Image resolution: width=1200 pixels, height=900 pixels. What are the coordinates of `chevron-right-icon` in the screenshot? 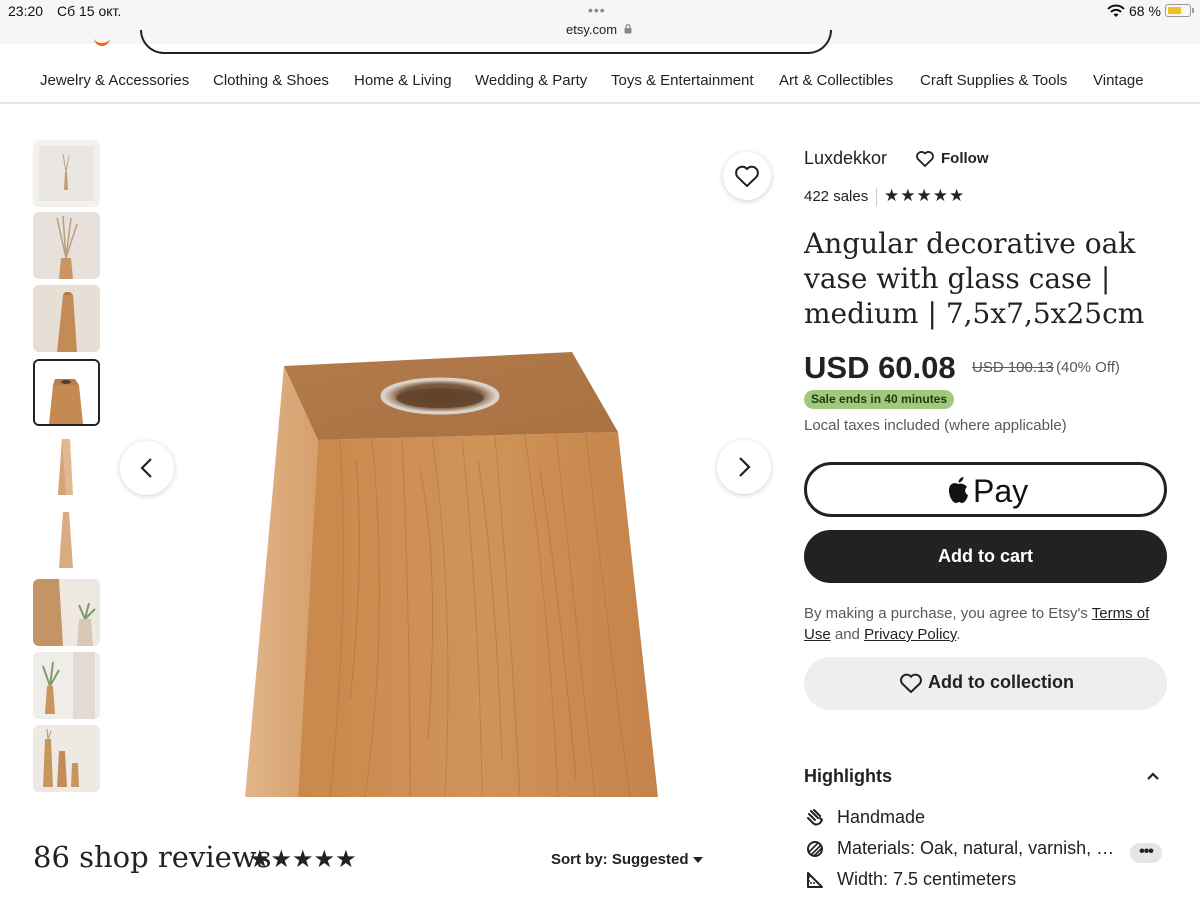 It's located at (745, 467).